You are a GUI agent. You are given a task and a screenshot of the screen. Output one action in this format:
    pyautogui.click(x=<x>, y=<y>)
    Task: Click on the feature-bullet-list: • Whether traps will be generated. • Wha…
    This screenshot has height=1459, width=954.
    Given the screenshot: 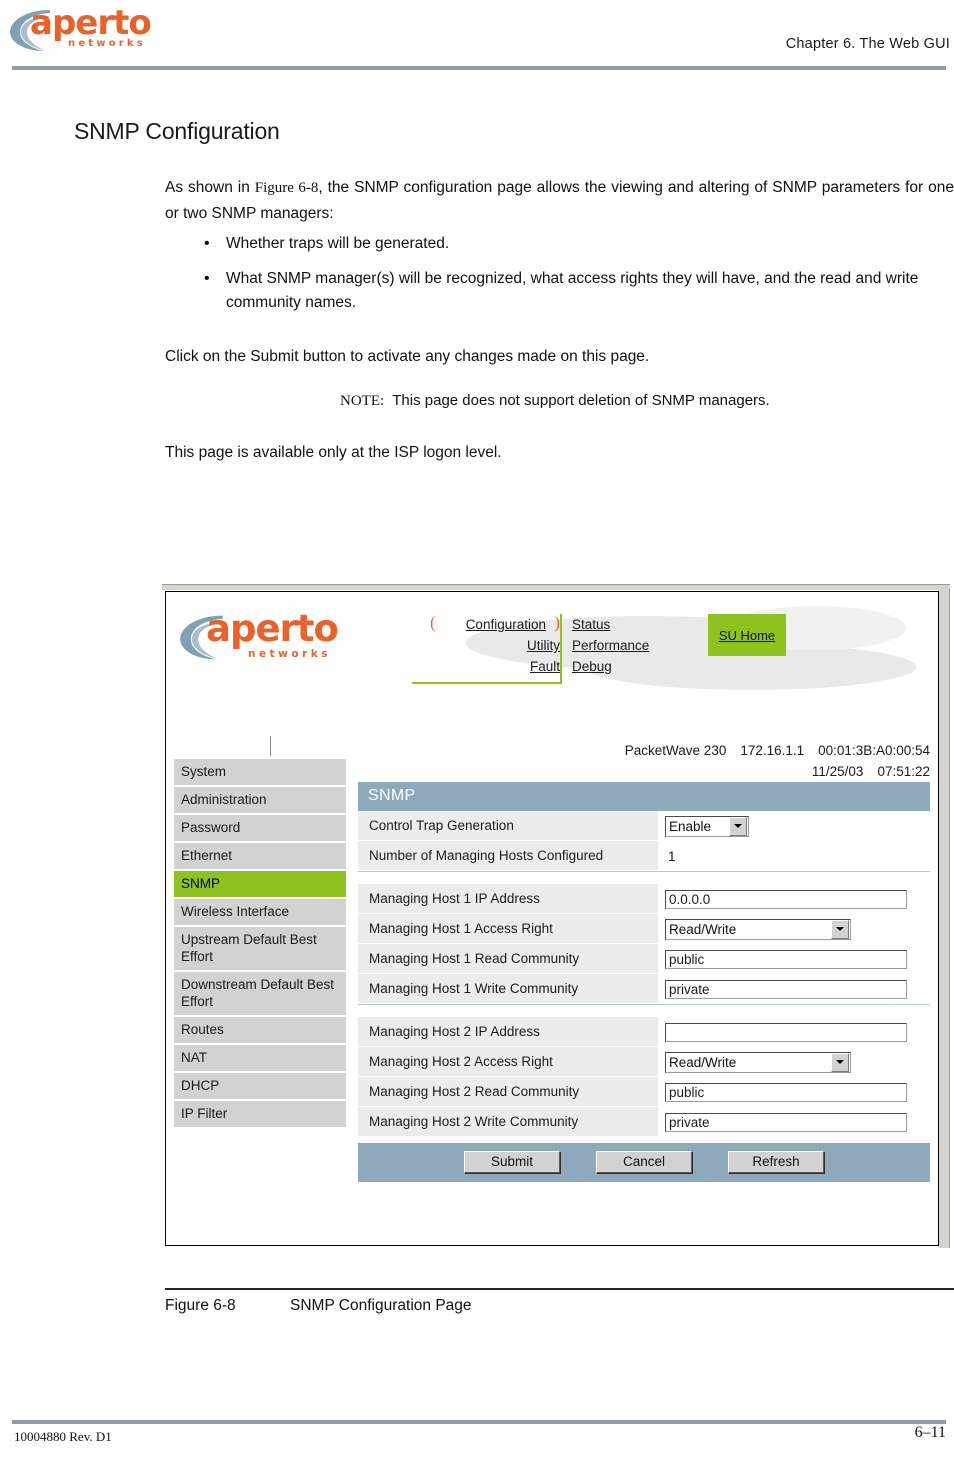 What is the action you would take?
    pyautogui.click(x=577, y=279)
    